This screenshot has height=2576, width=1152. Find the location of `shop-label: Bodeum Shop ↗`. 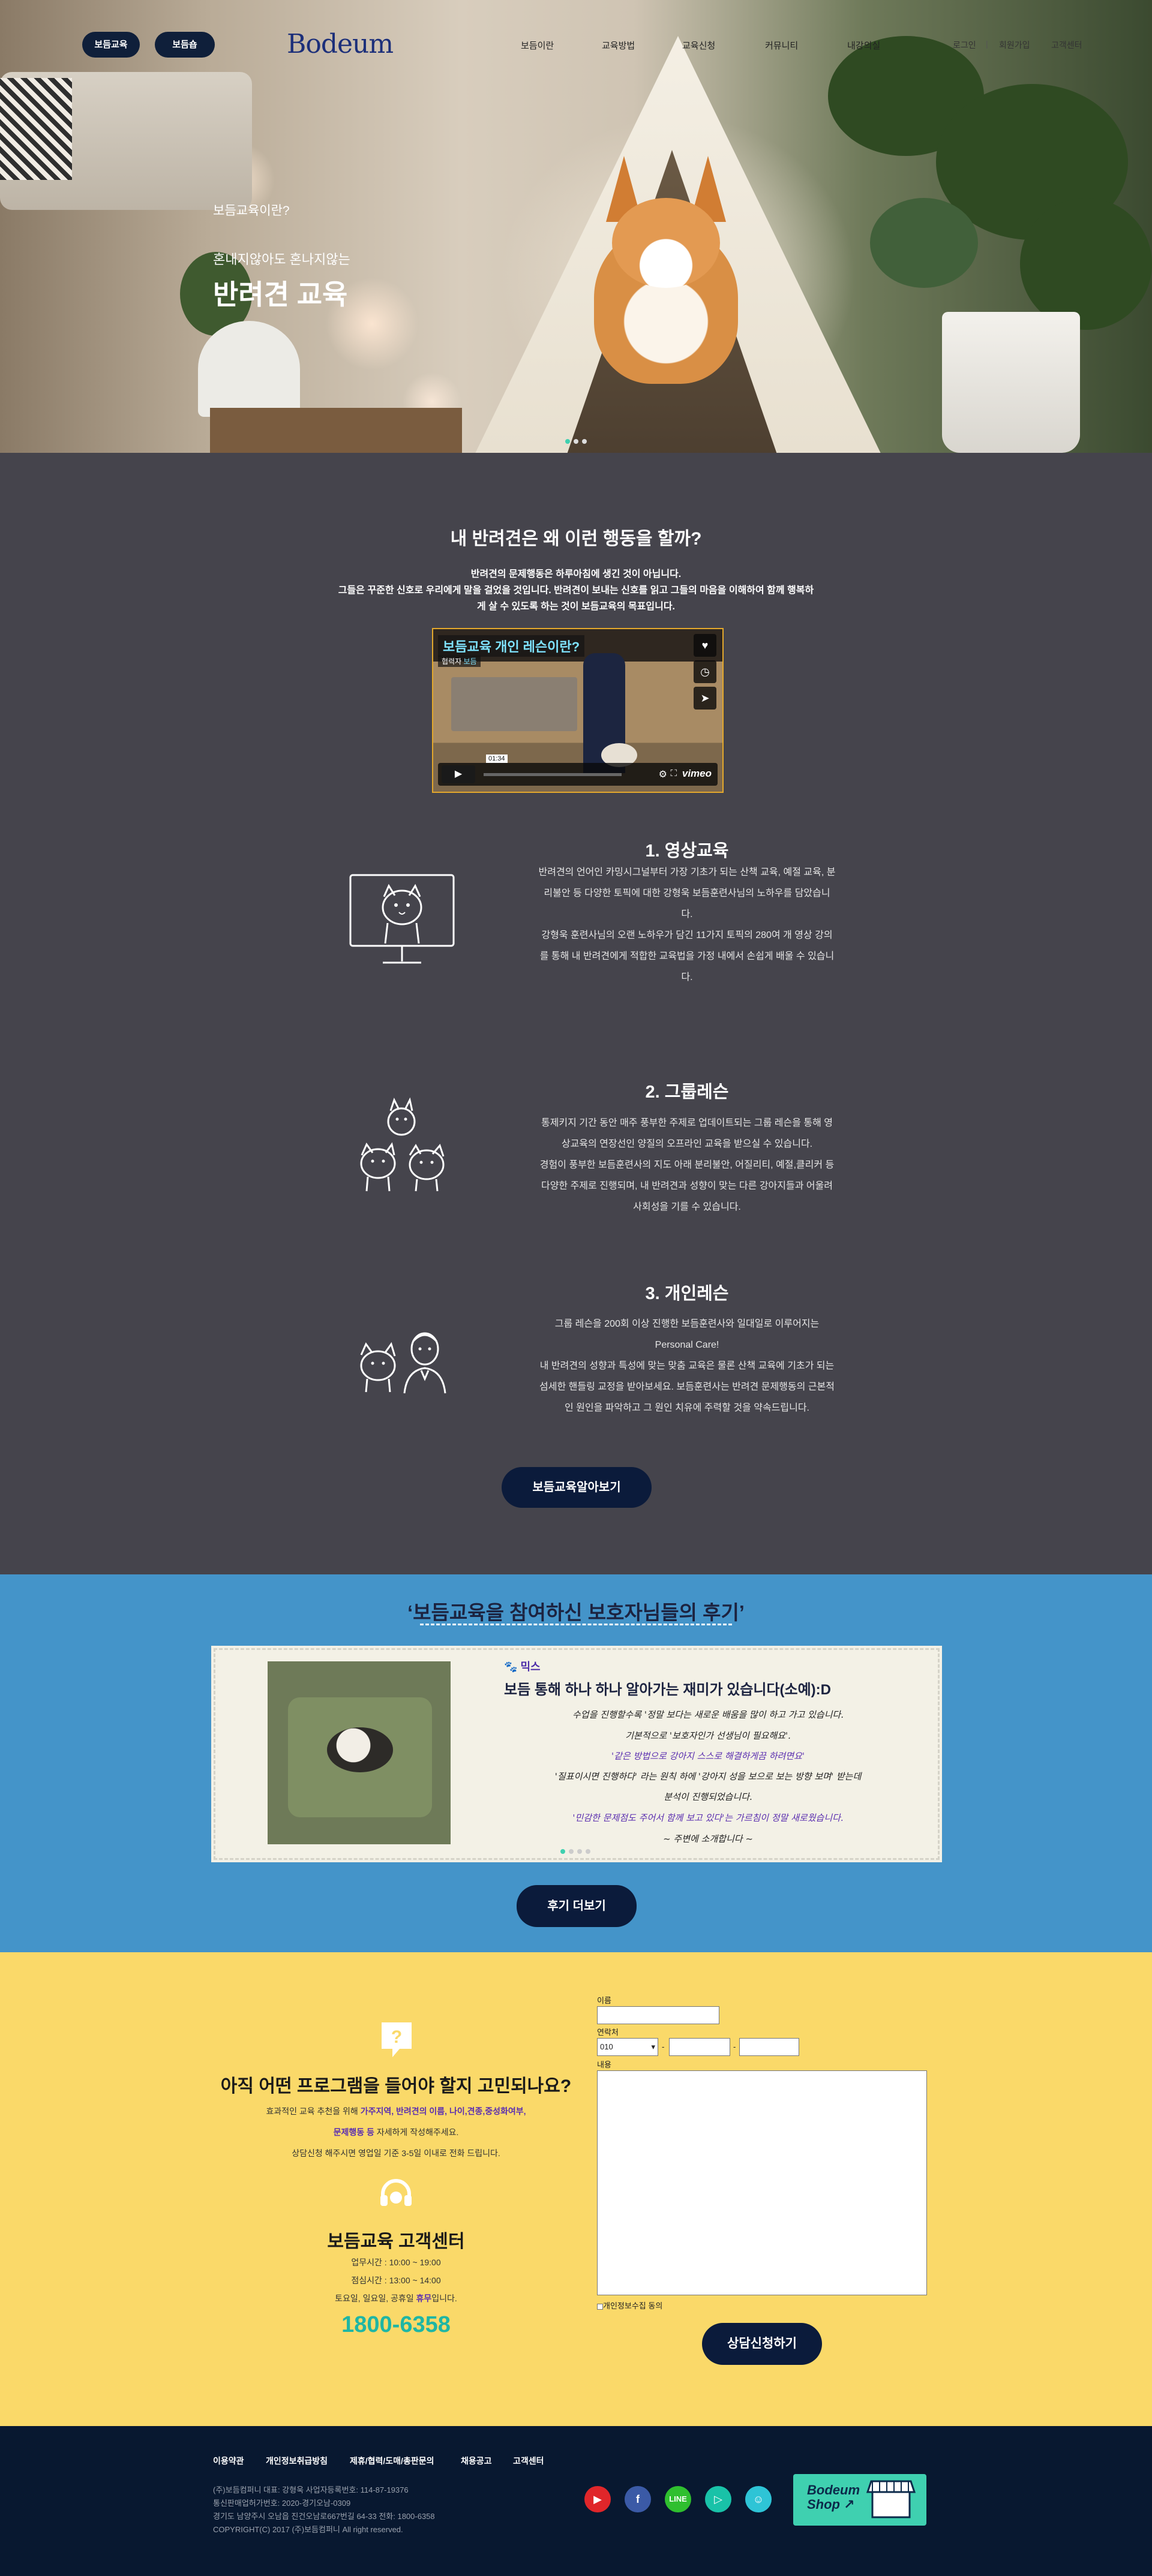

shop-label: Bodeum Shop ↗ is located at coordinates (833, 2498).